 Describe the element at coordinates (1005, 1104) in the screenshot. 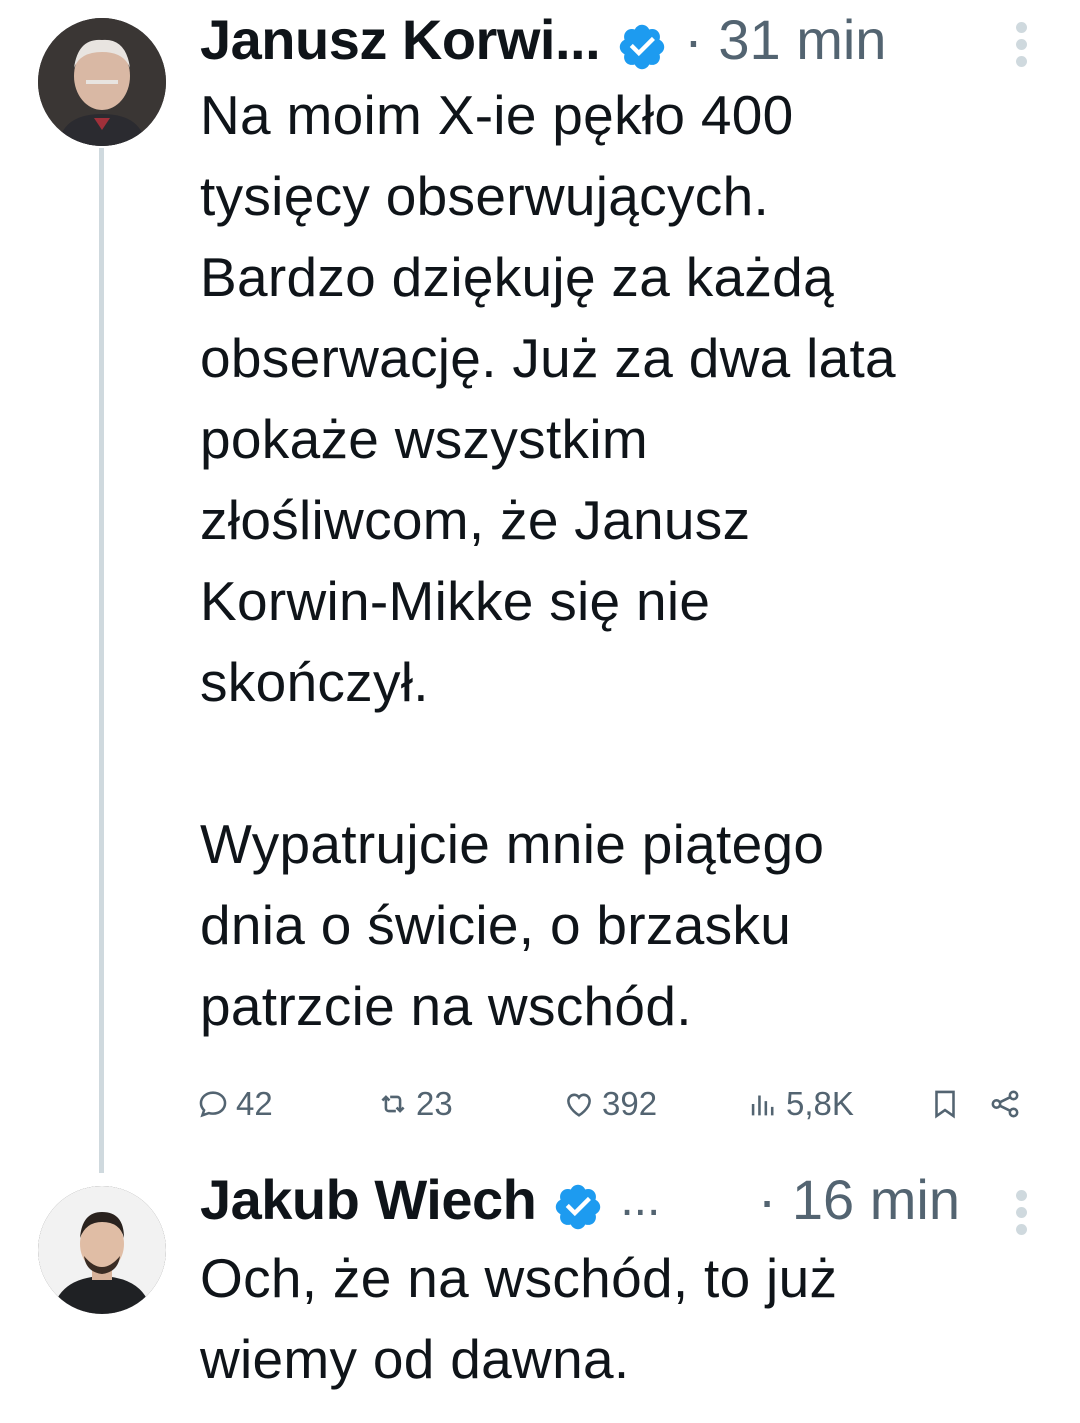

I see `share-icon` at that location.